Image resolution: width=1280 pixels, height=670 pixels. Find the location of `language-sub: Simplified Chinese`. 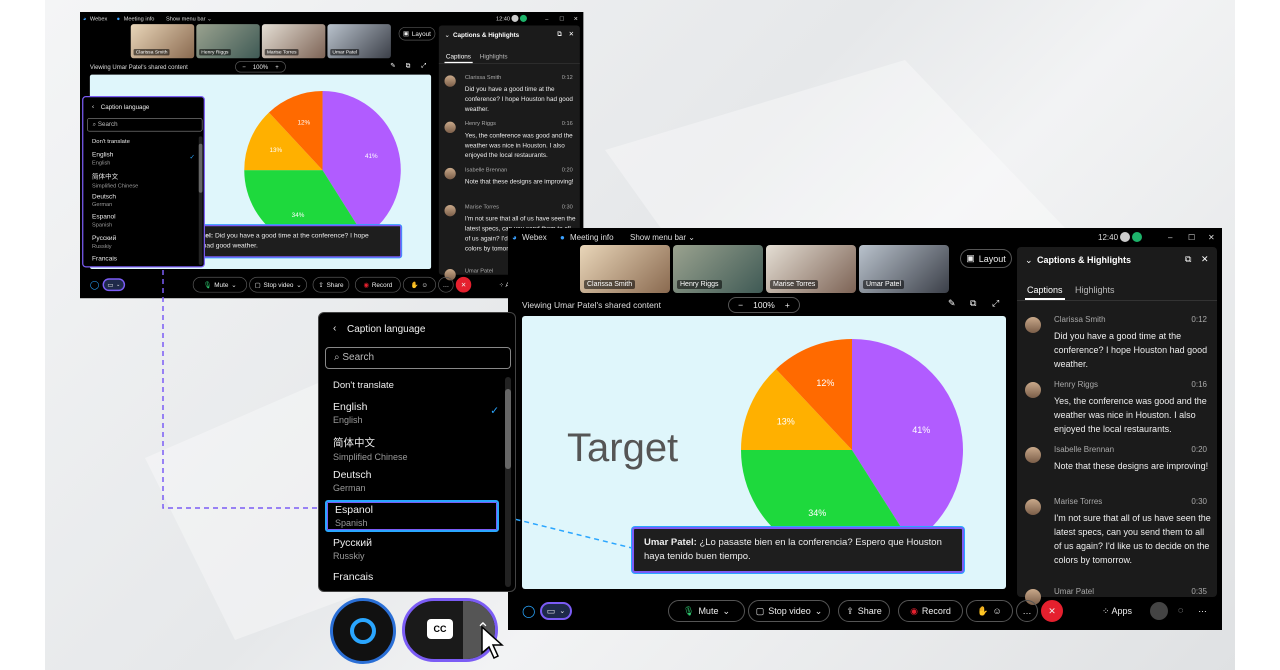

language-sub: Simplified Chinese is located at coordinates (370, 457).